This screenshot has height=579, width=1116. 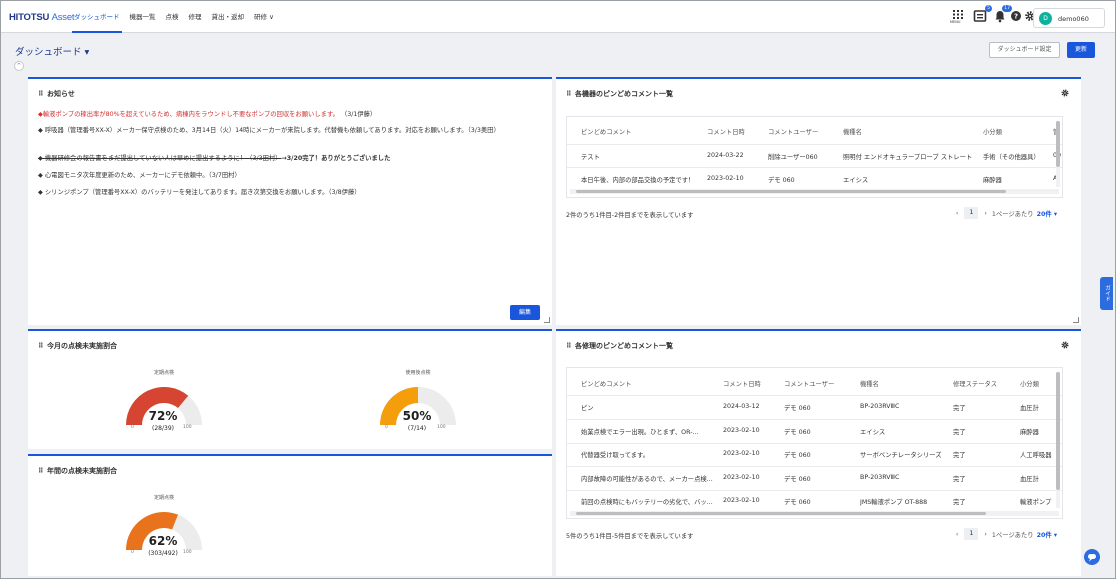 I want to click on nav-training: 研修 ∨, so click(x=264, y=17).